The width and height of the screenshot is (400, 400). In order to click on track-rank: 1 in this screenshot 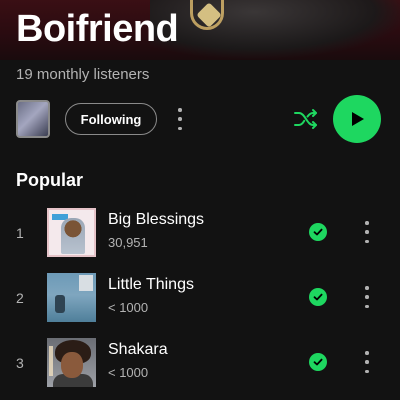, I will do `click(20, 233)`.